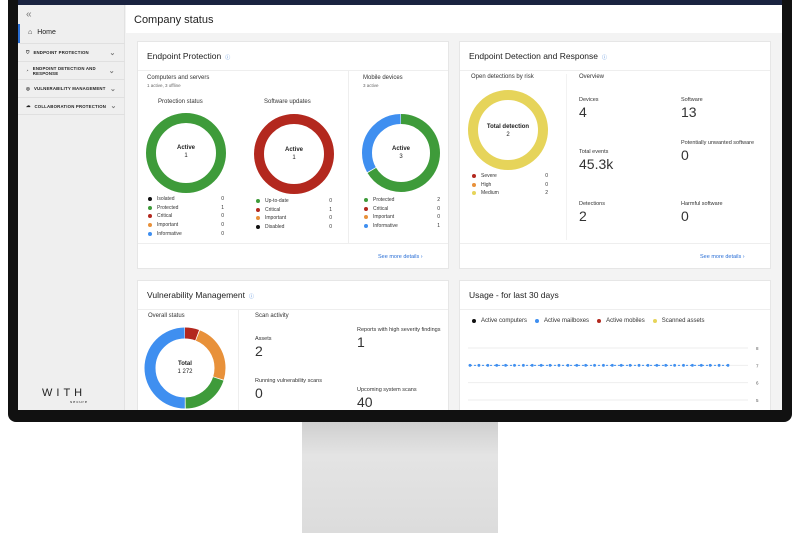  I want to click on stat-harmful: Harmful software 0, so click(702, 212).